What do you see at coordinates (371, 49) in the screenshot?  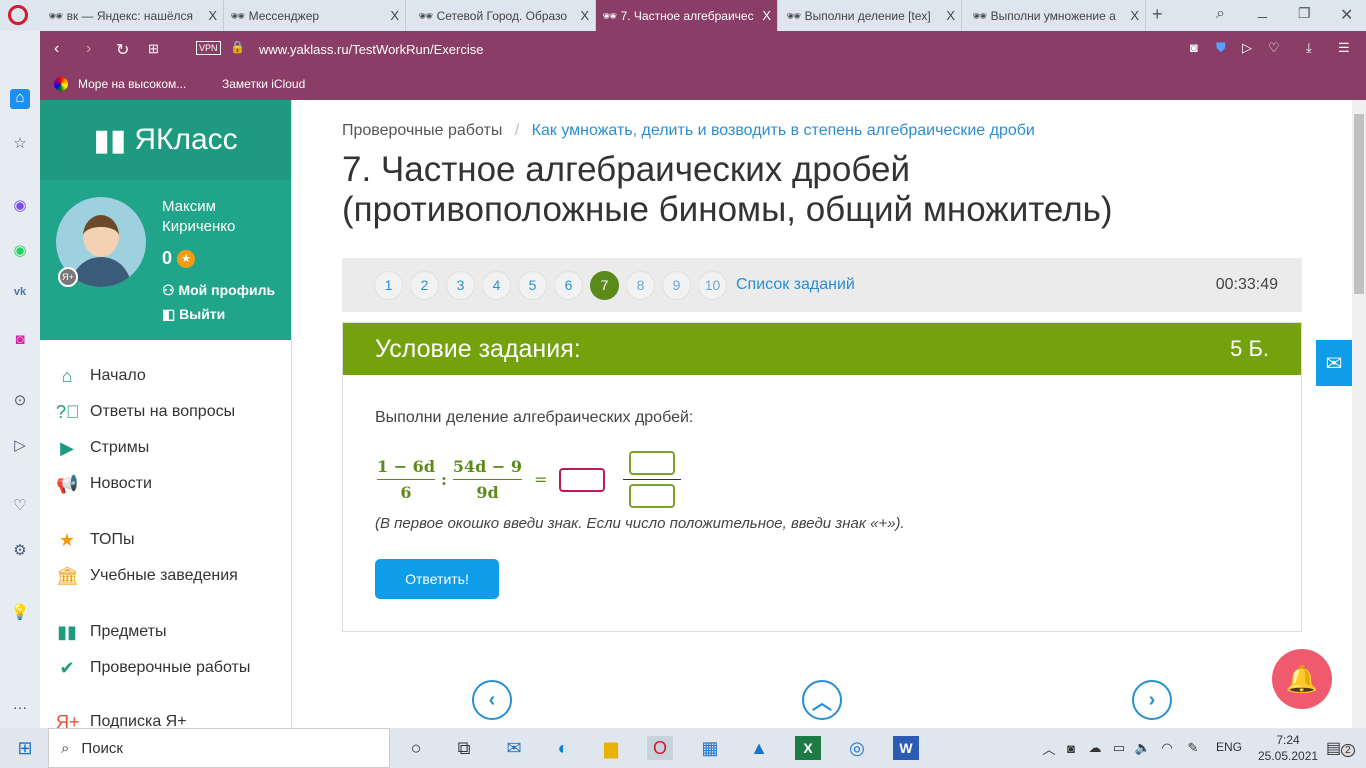 I see `url-field: www.yaklass.ru/TestWorkRun/Exercise` at bounding box center [371, 49].